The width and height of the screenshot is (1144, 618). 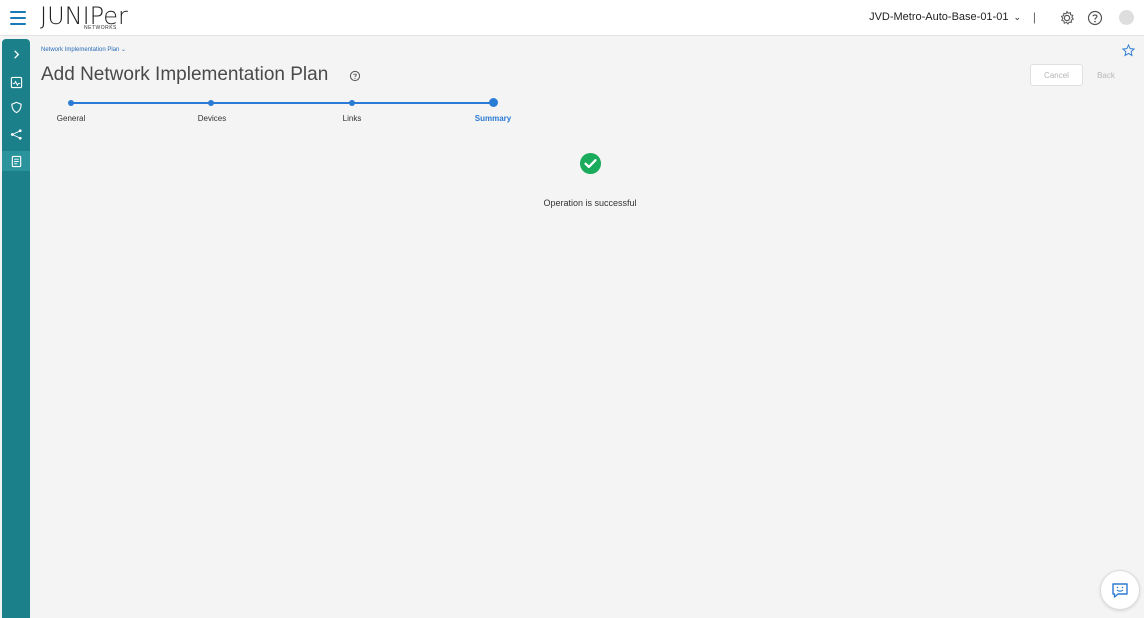 I want to click on sidebar-item-topology, so click(x=16, y=134).